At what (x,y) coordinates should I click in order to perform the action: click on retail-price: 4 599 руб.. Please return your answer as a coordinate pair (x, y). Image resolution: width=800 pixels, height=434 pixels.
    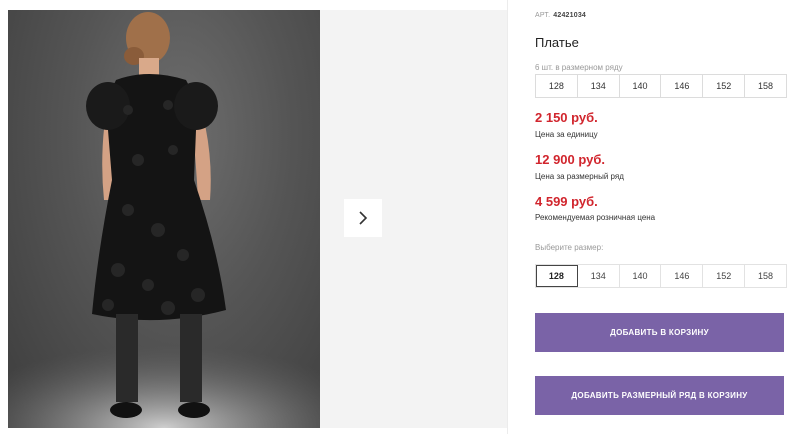
    Looking at the image, I should click on (566, 201).